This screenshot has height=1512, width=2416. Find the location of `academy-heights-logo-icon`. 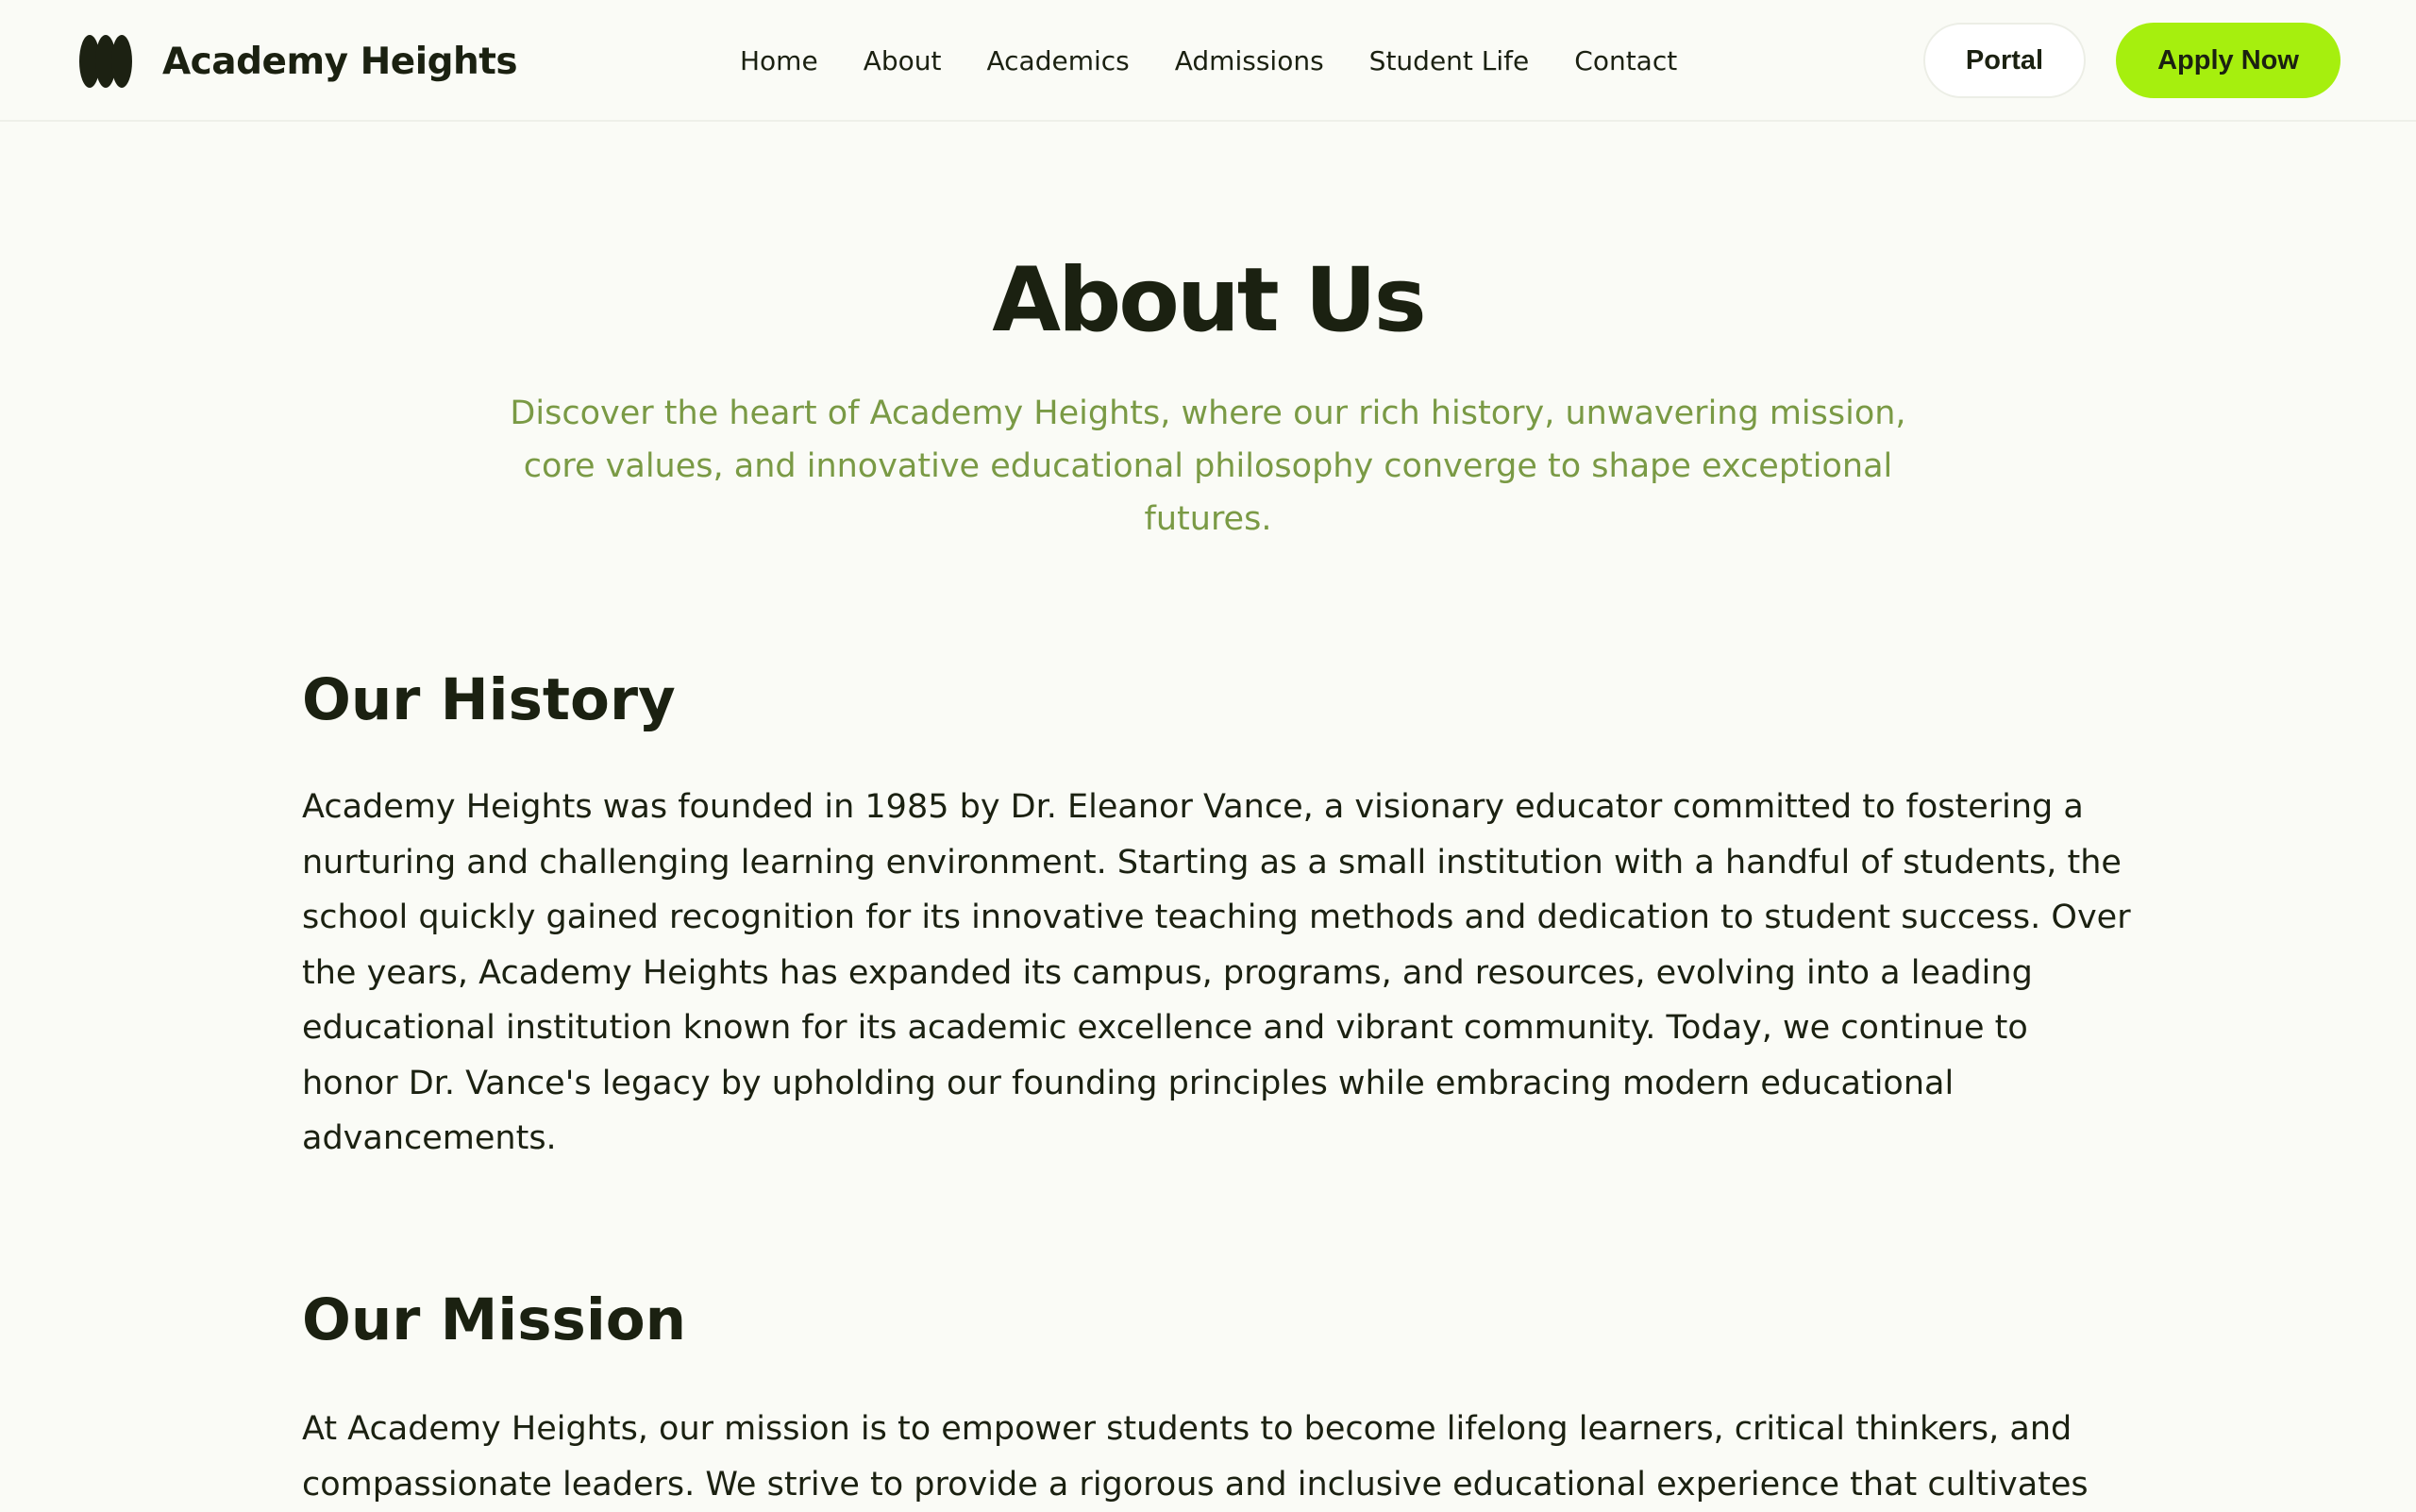

academy-heights-logo-icon is located at coordinates (105, 62).